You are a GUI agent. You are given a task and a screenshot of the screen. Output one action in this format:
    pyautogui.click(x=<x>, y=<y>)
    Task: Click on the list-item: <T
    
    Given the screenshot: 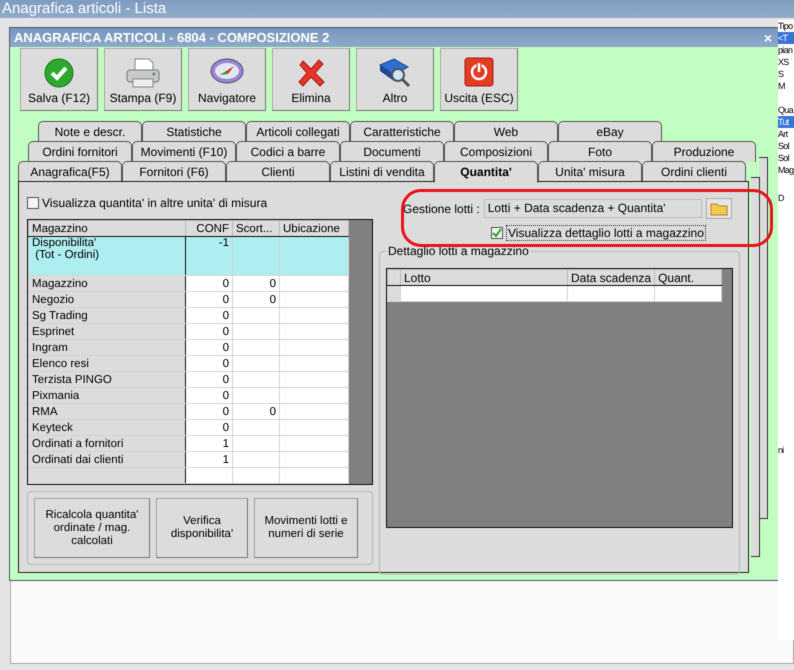 What is the action you would take?
    pyautogui.click(x=786, y=38)
    